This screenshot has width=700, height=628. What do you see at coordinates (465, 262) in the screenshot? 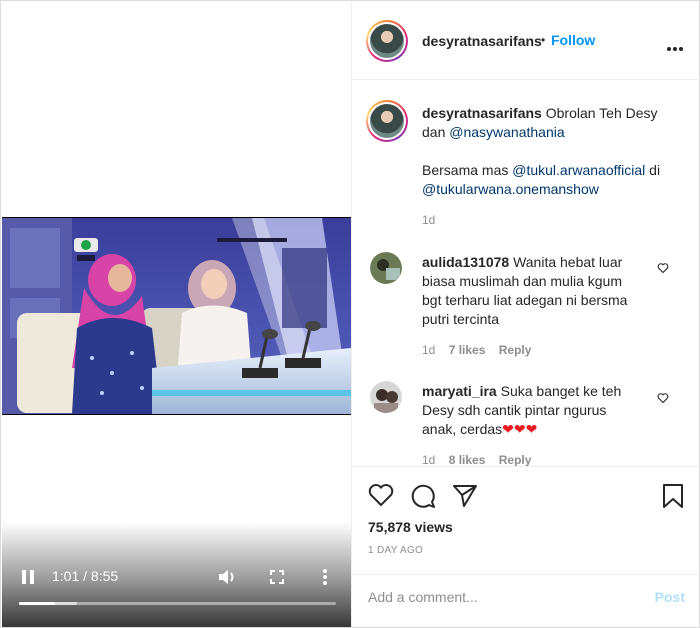
I see `comment-username: aulida131078` at bounding box center [465, 262].